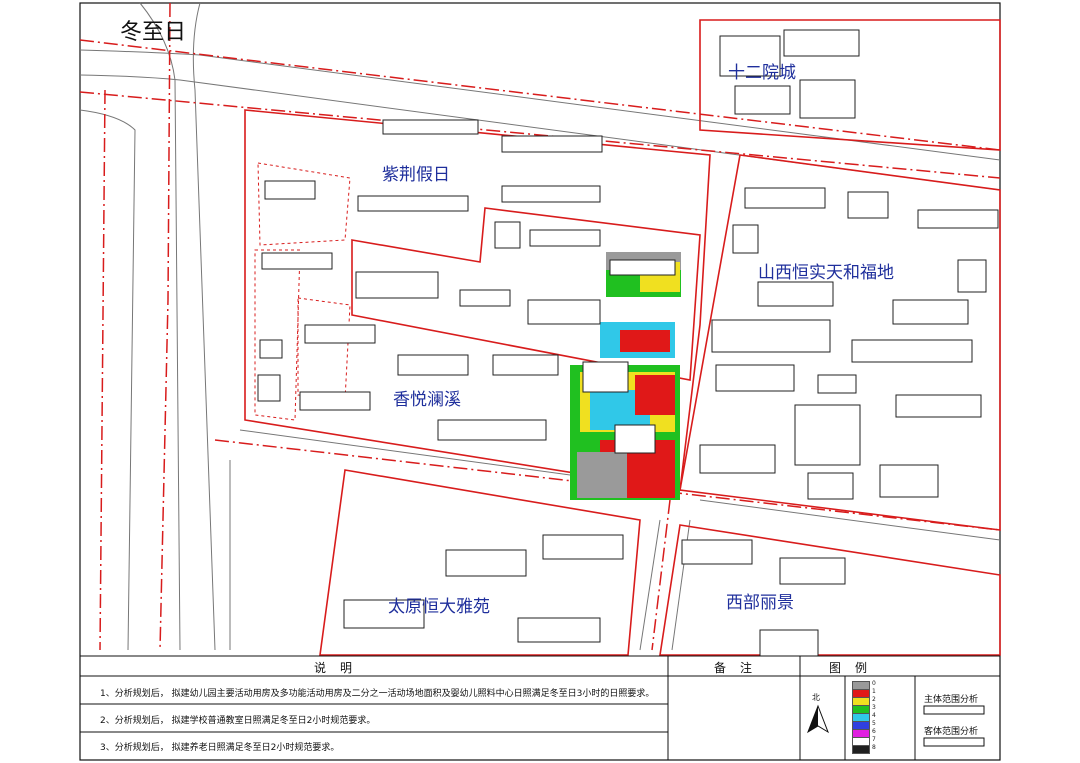  I want to click on label-taiyuanhengda: 太原恒大雅苑, so click(439, 607).